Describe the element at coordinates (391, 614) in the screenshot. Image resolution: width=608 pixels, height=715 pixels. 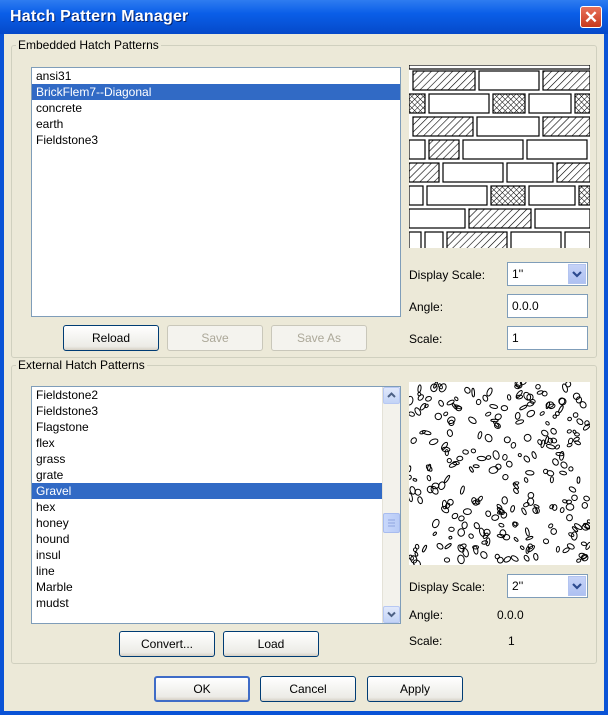
I see `scroll-down-button` at that location.